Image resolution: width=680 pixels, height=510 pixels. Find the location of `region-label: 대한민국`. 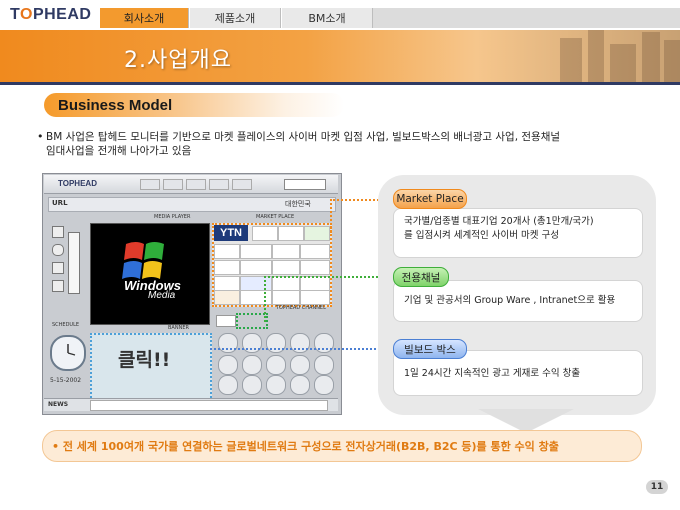

region-label: 대한민국 is located at coordinates (298, 204).